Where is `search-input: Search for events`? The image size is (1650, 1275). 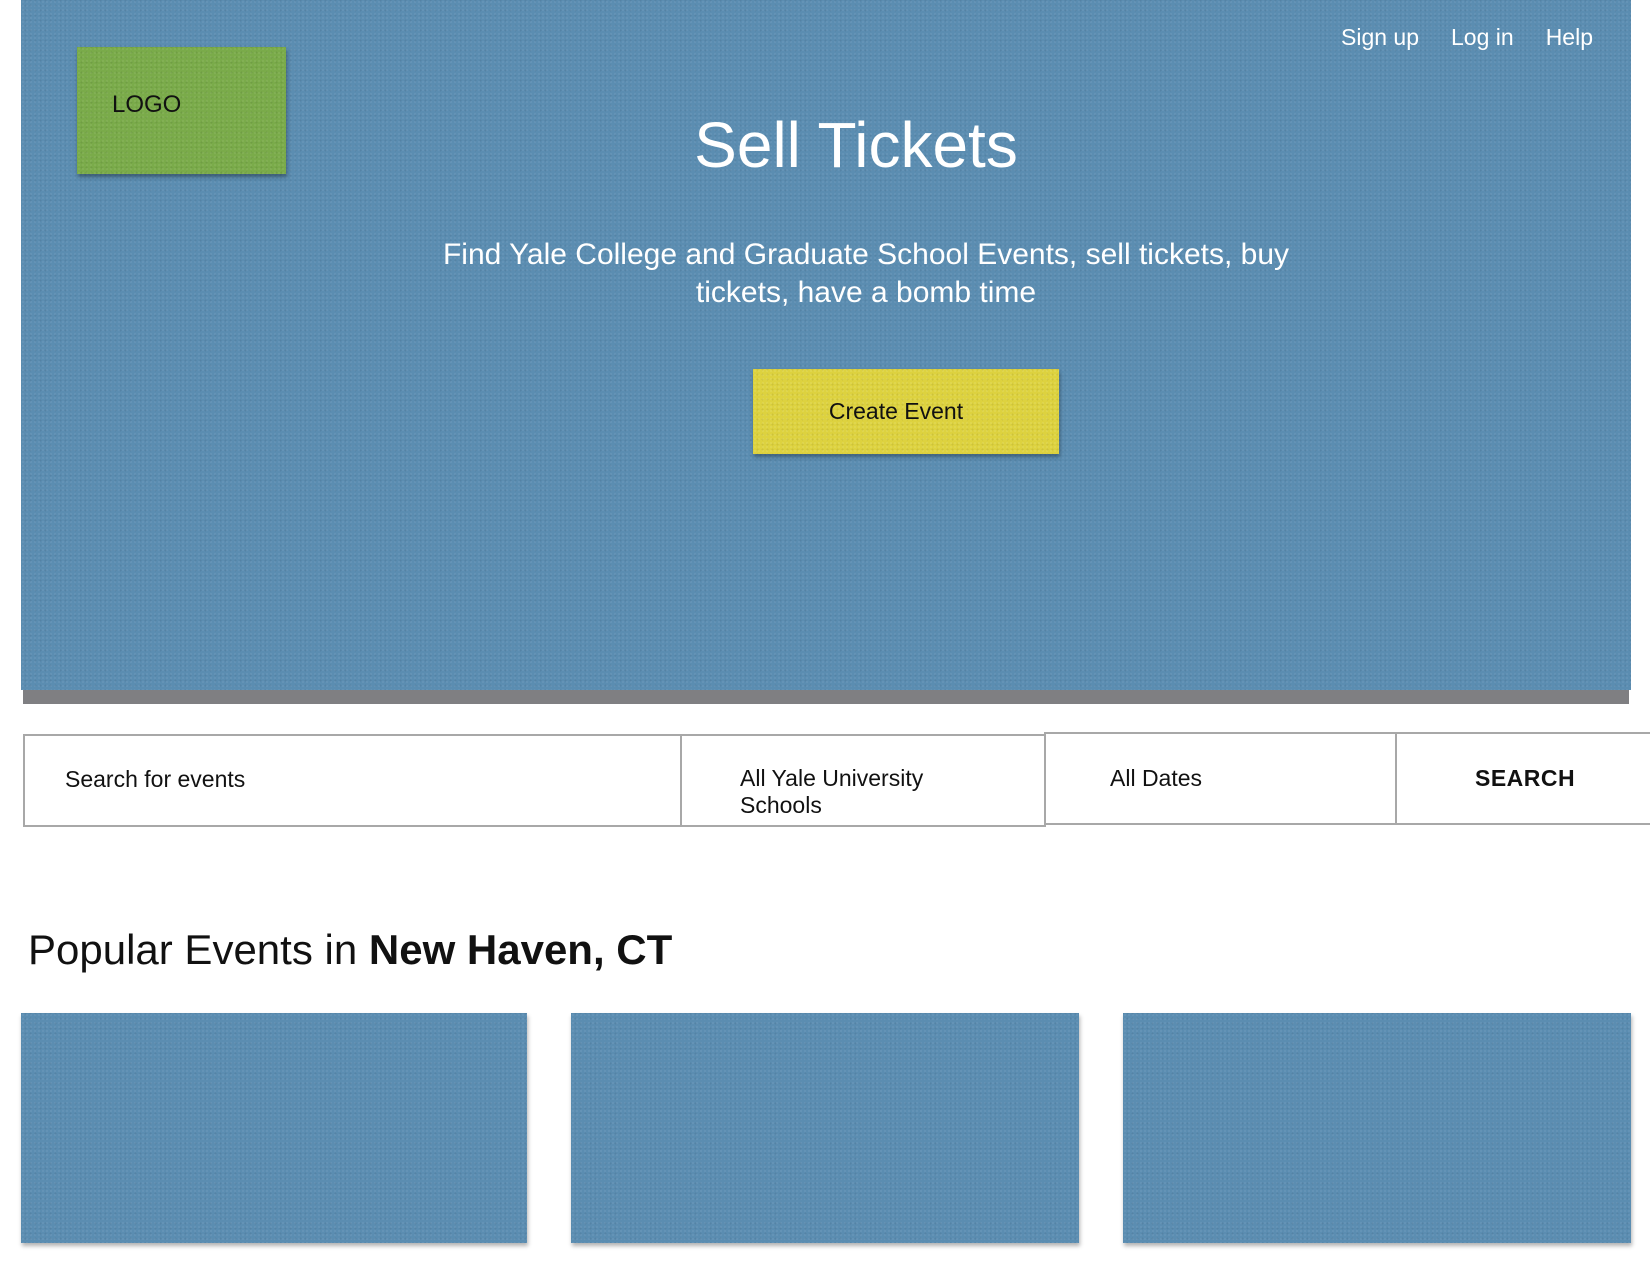 search-input: Search for events is located at coordinates (352, 780).